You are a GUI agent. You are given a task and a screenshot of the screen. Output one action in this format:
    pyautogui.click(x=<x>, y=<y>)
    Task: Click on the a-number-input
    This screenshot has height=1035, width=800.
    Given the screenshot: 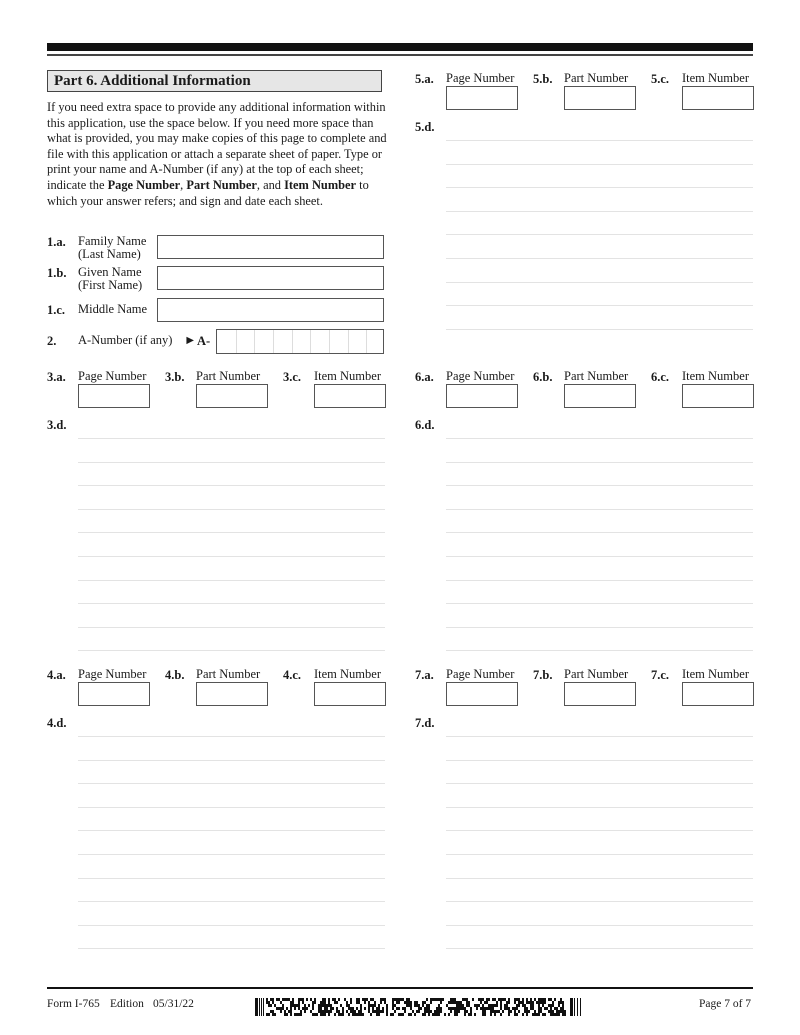 What is the action you would take?
    pyautogui.click(x=300, y=341)
    